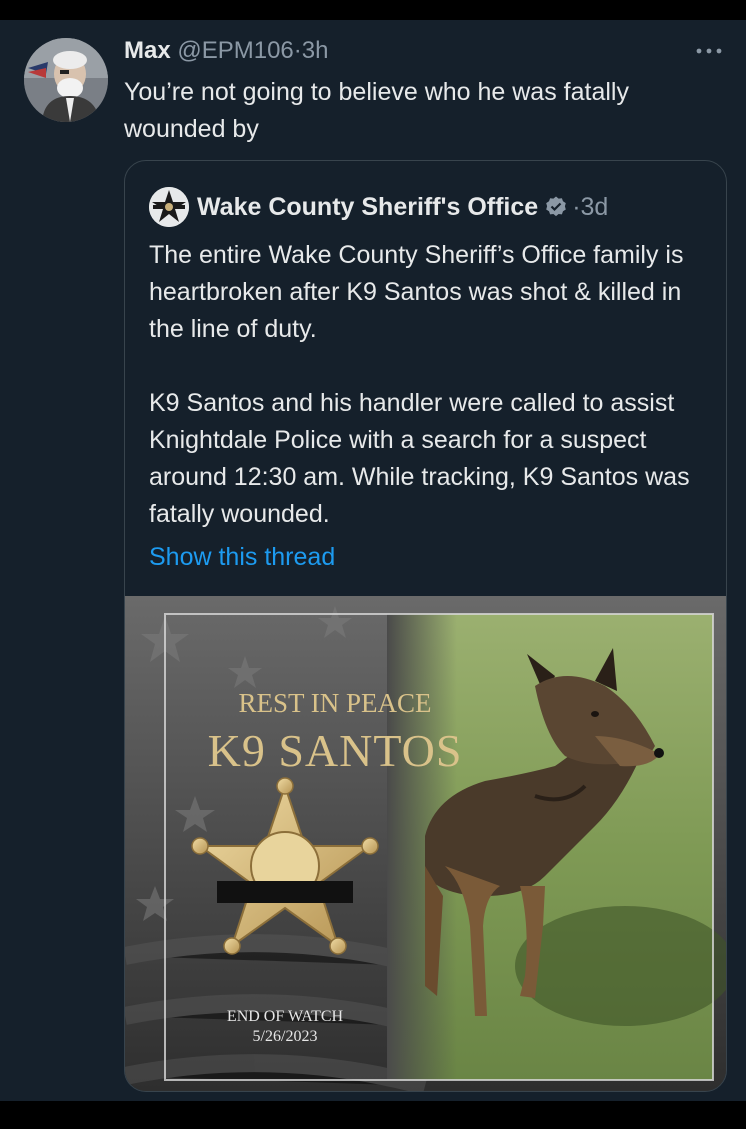 The image size is (746, 1129). Describe the element at coordinates (373, 10) in the screenshot. I see `status-bar` at that location.